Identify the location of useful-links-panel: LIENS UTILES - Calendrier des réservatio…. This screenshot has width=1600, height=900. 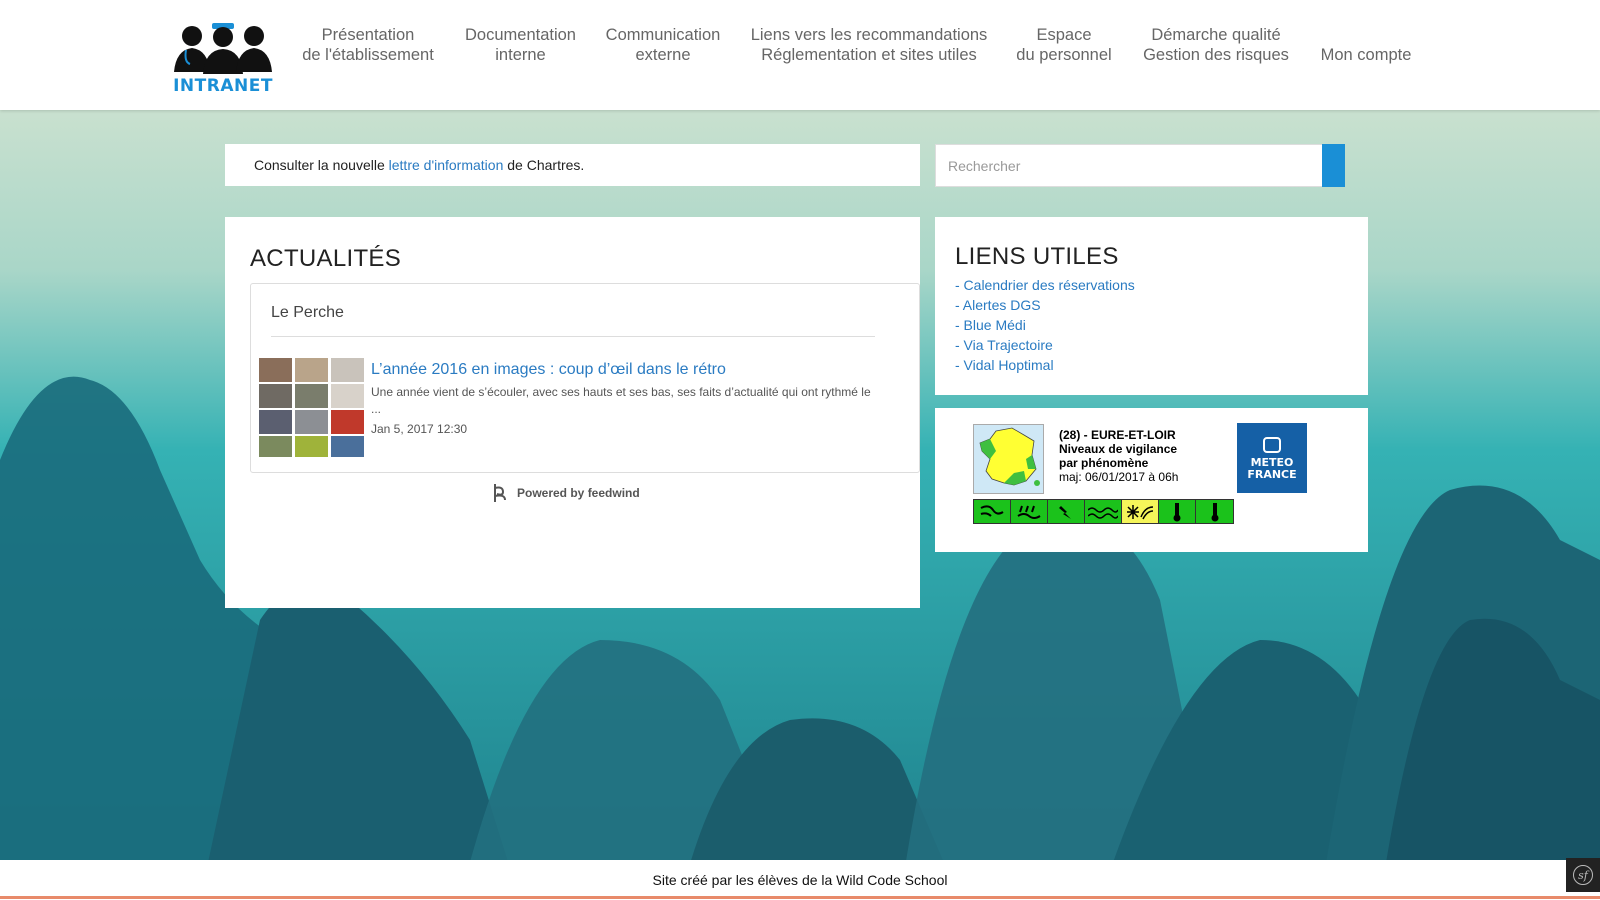
(1151, 306).